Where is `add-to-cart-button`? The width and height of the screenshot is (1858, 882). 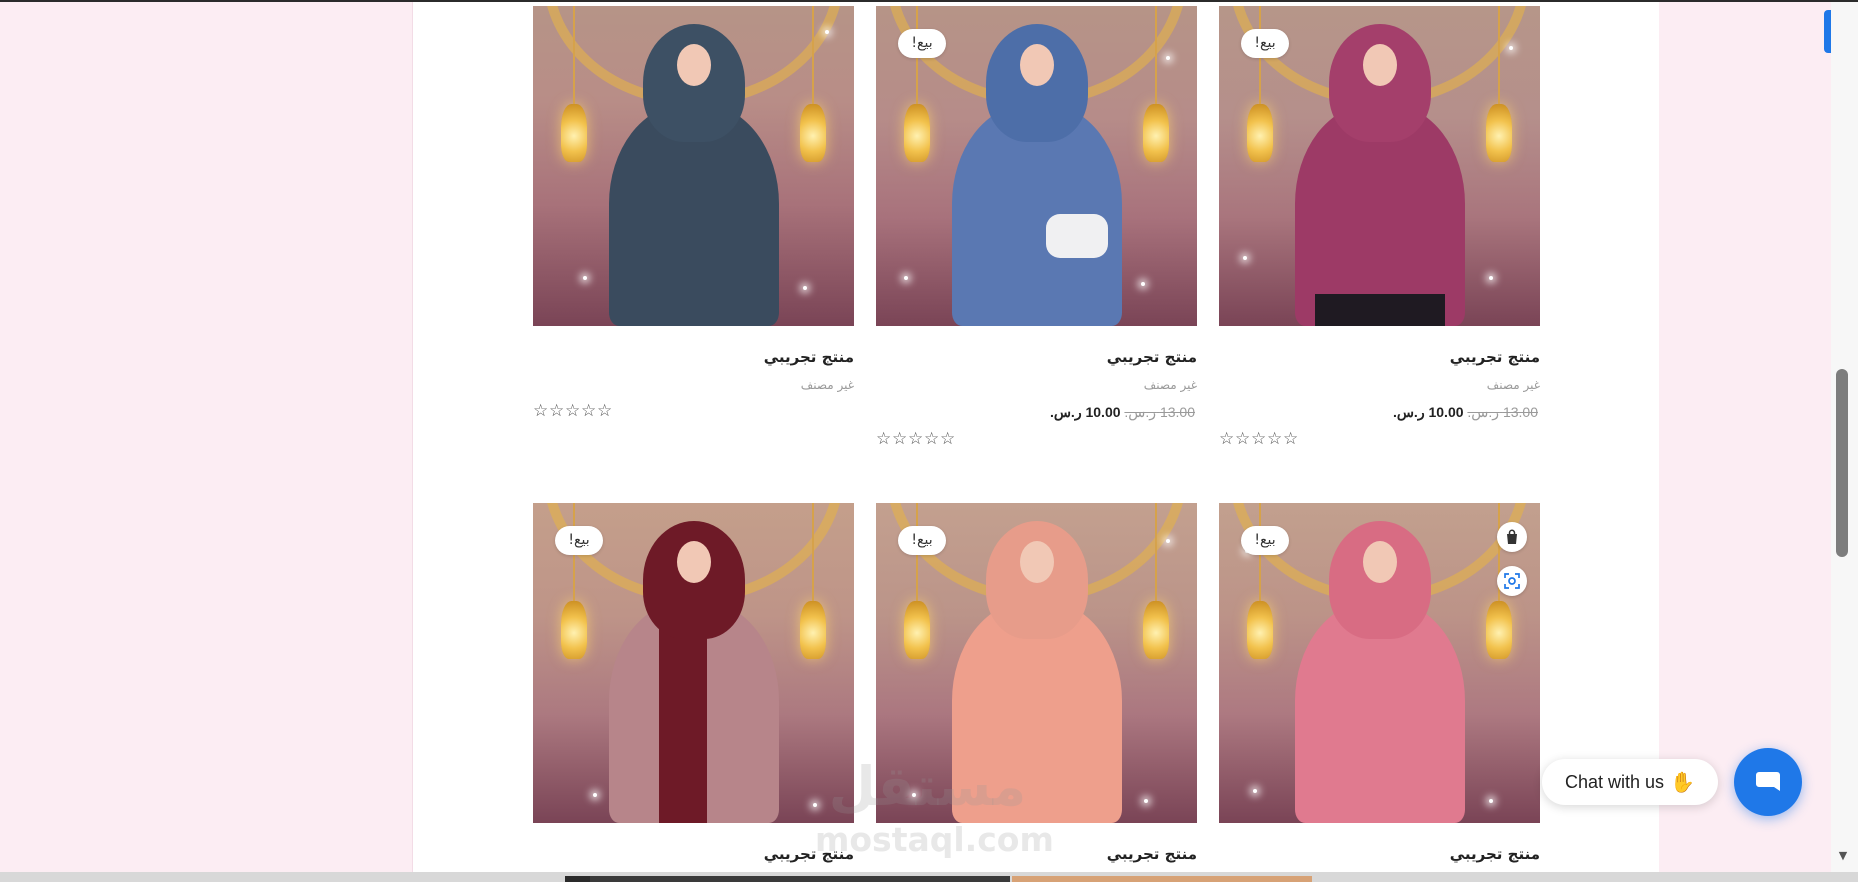 add-to-cart-button is located at coordinates (1512, 537).